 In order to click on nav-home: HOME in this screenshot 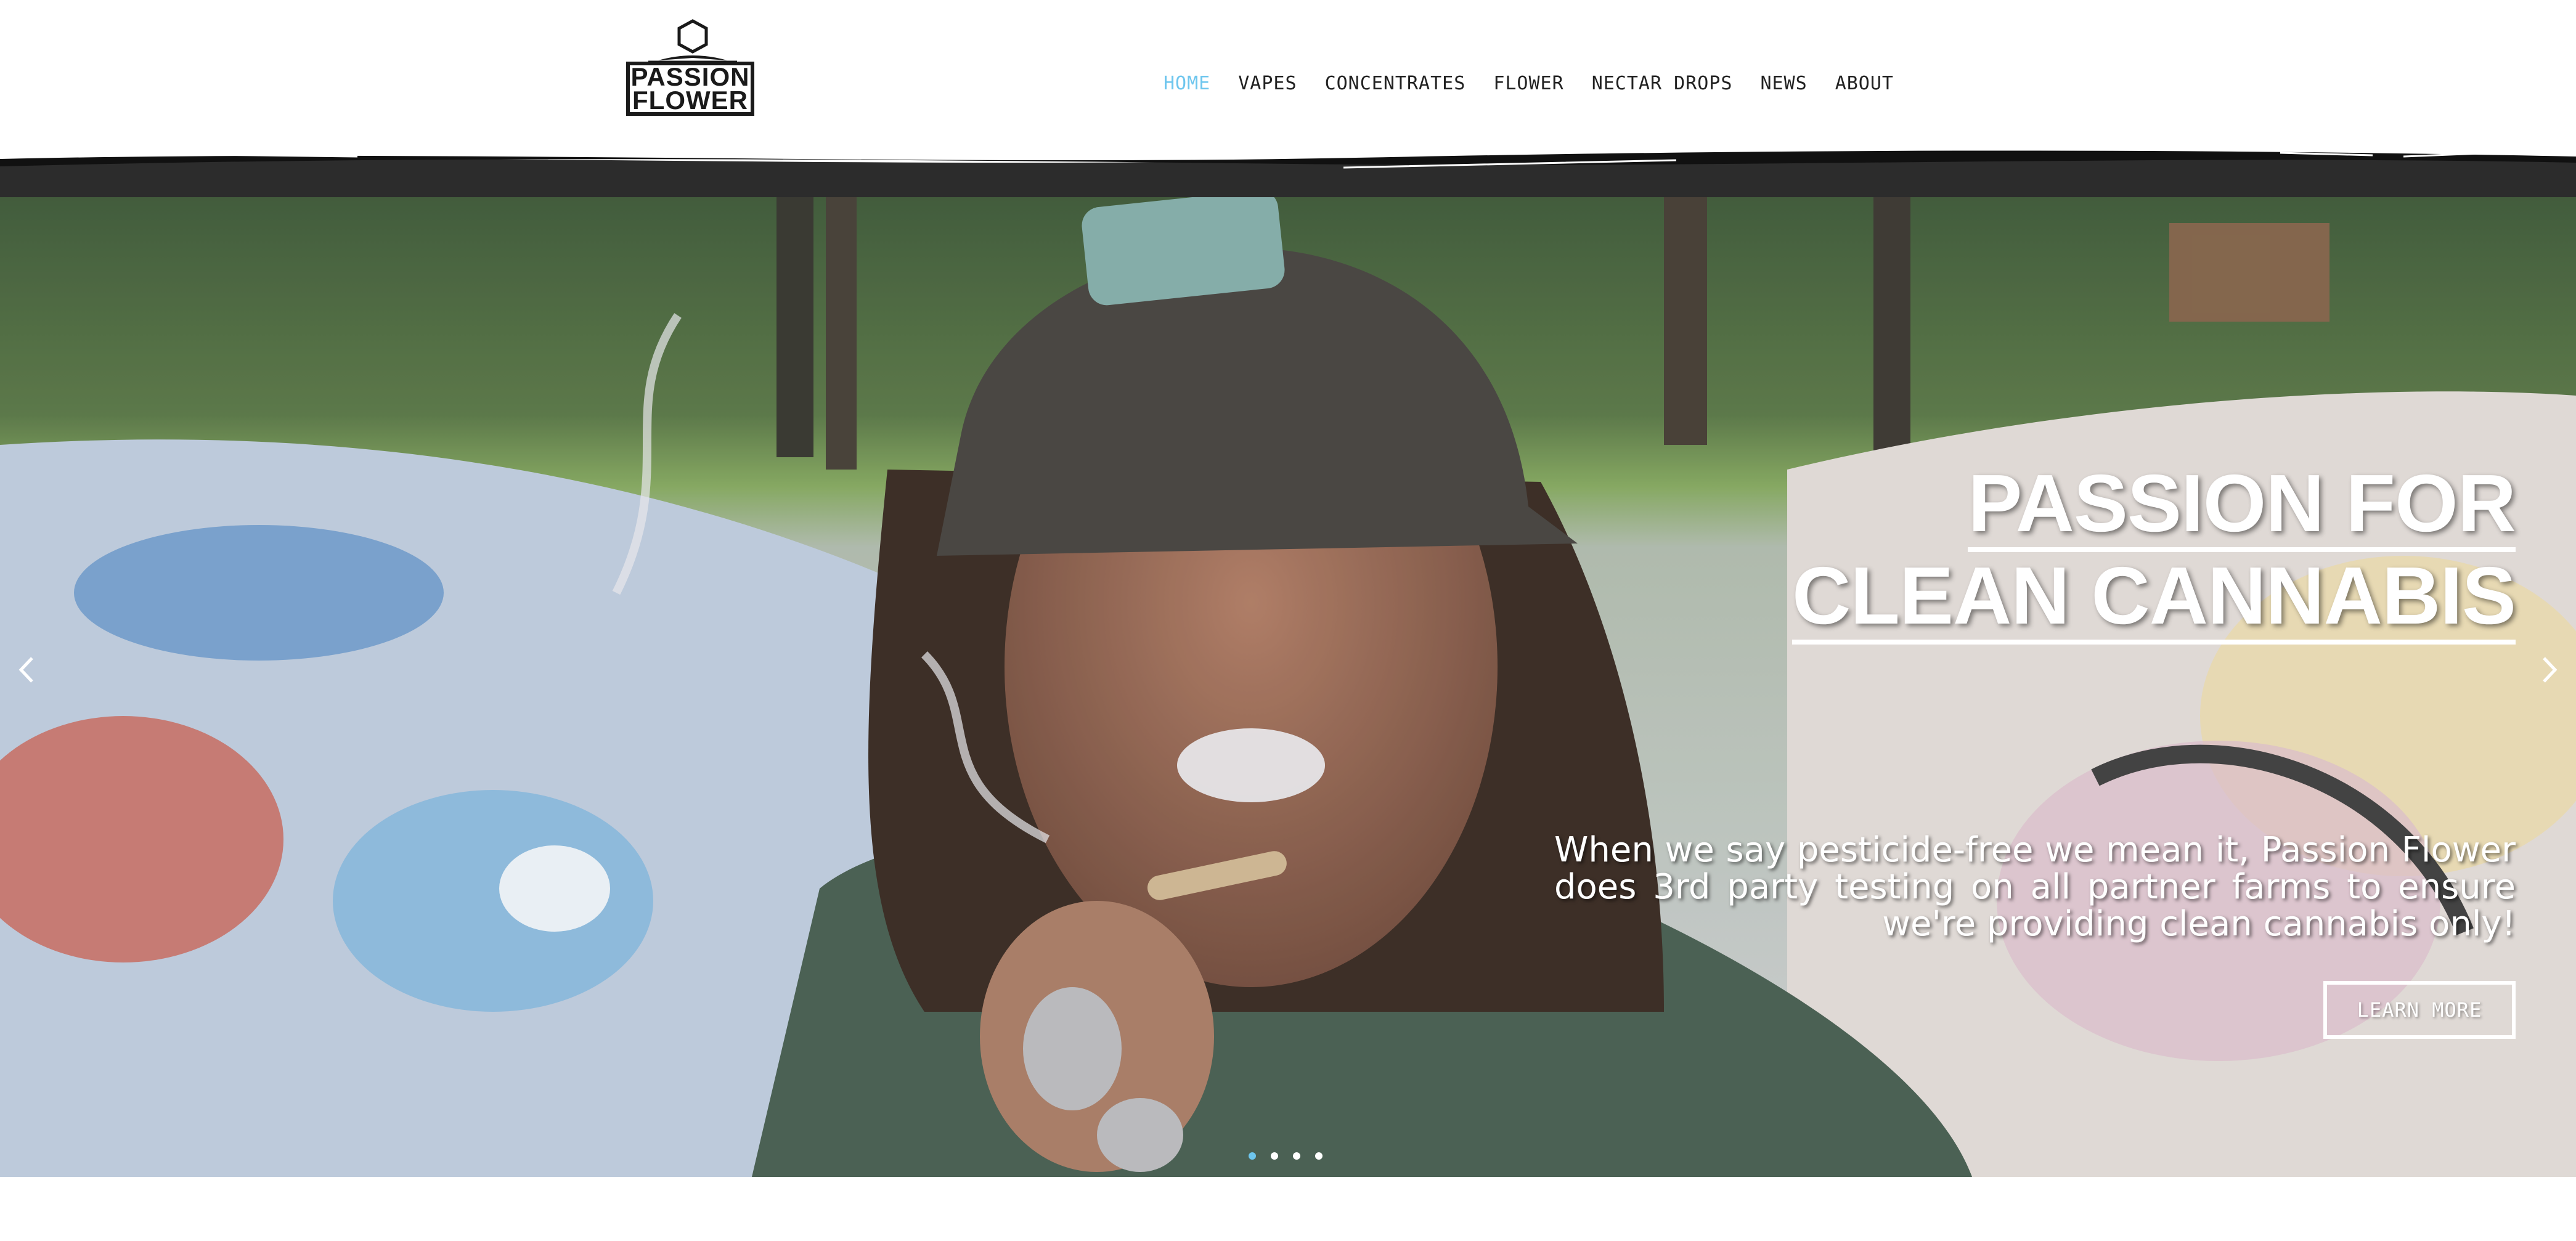, I will do `click(1187, 83)`.